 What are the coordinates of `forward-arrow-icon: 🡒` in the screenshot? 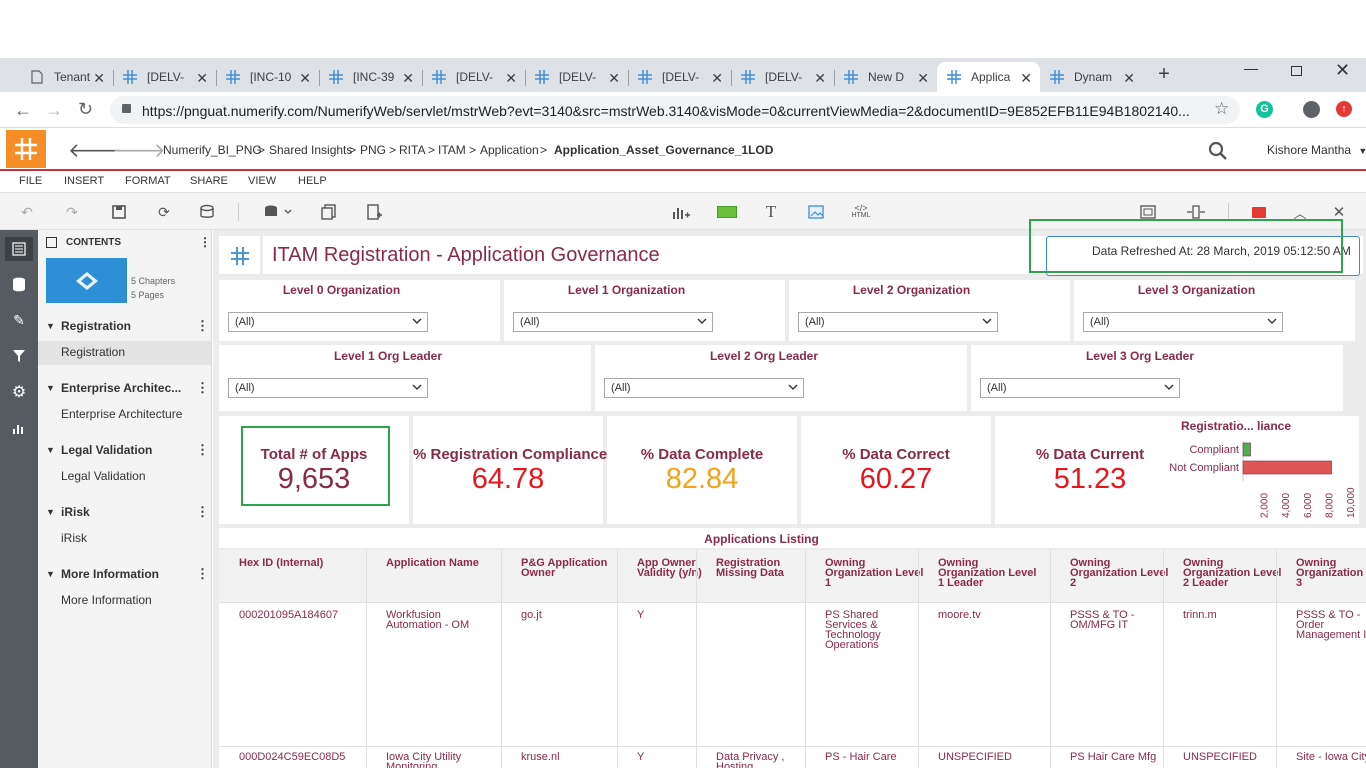 It's located at (139, 150).